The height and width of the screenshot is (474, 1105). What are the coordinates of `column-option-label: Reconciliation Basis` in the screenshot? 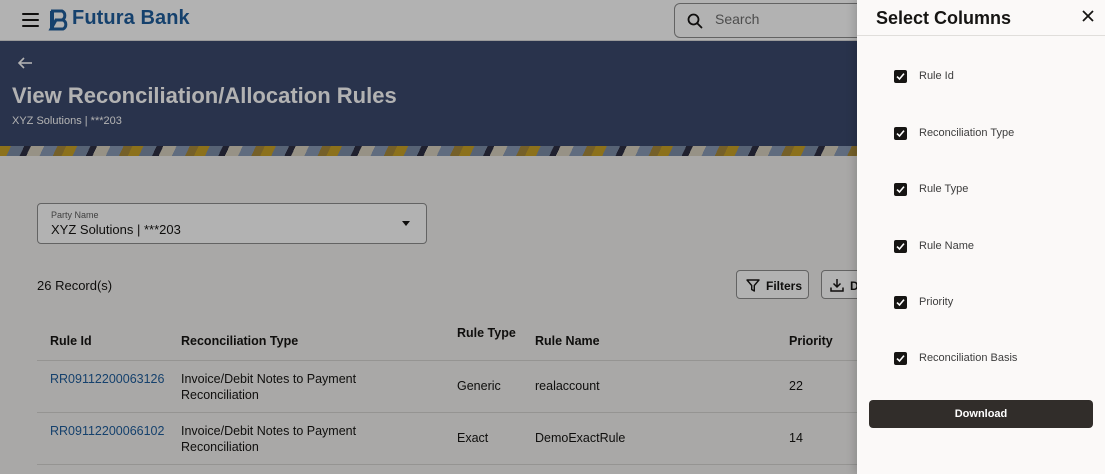 It's located at (968, 358).